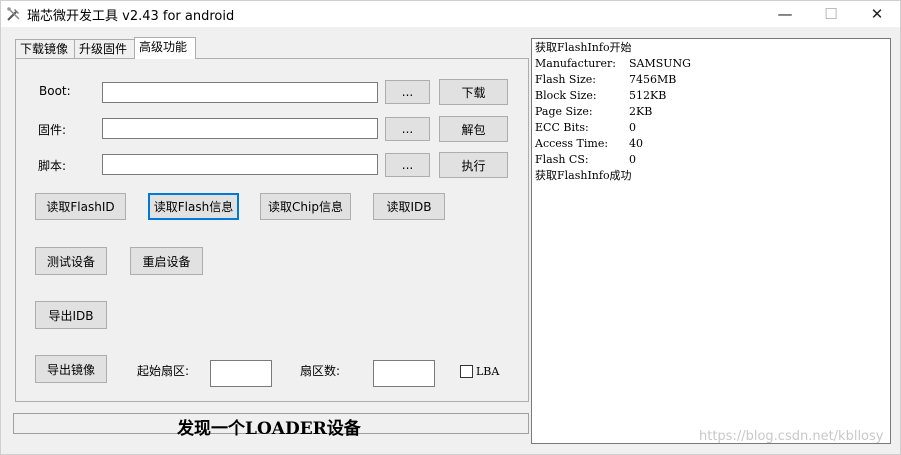  Describe the element at coordinates (648, 95) in the screenshot. I see `log-value: 512KB` at that location.